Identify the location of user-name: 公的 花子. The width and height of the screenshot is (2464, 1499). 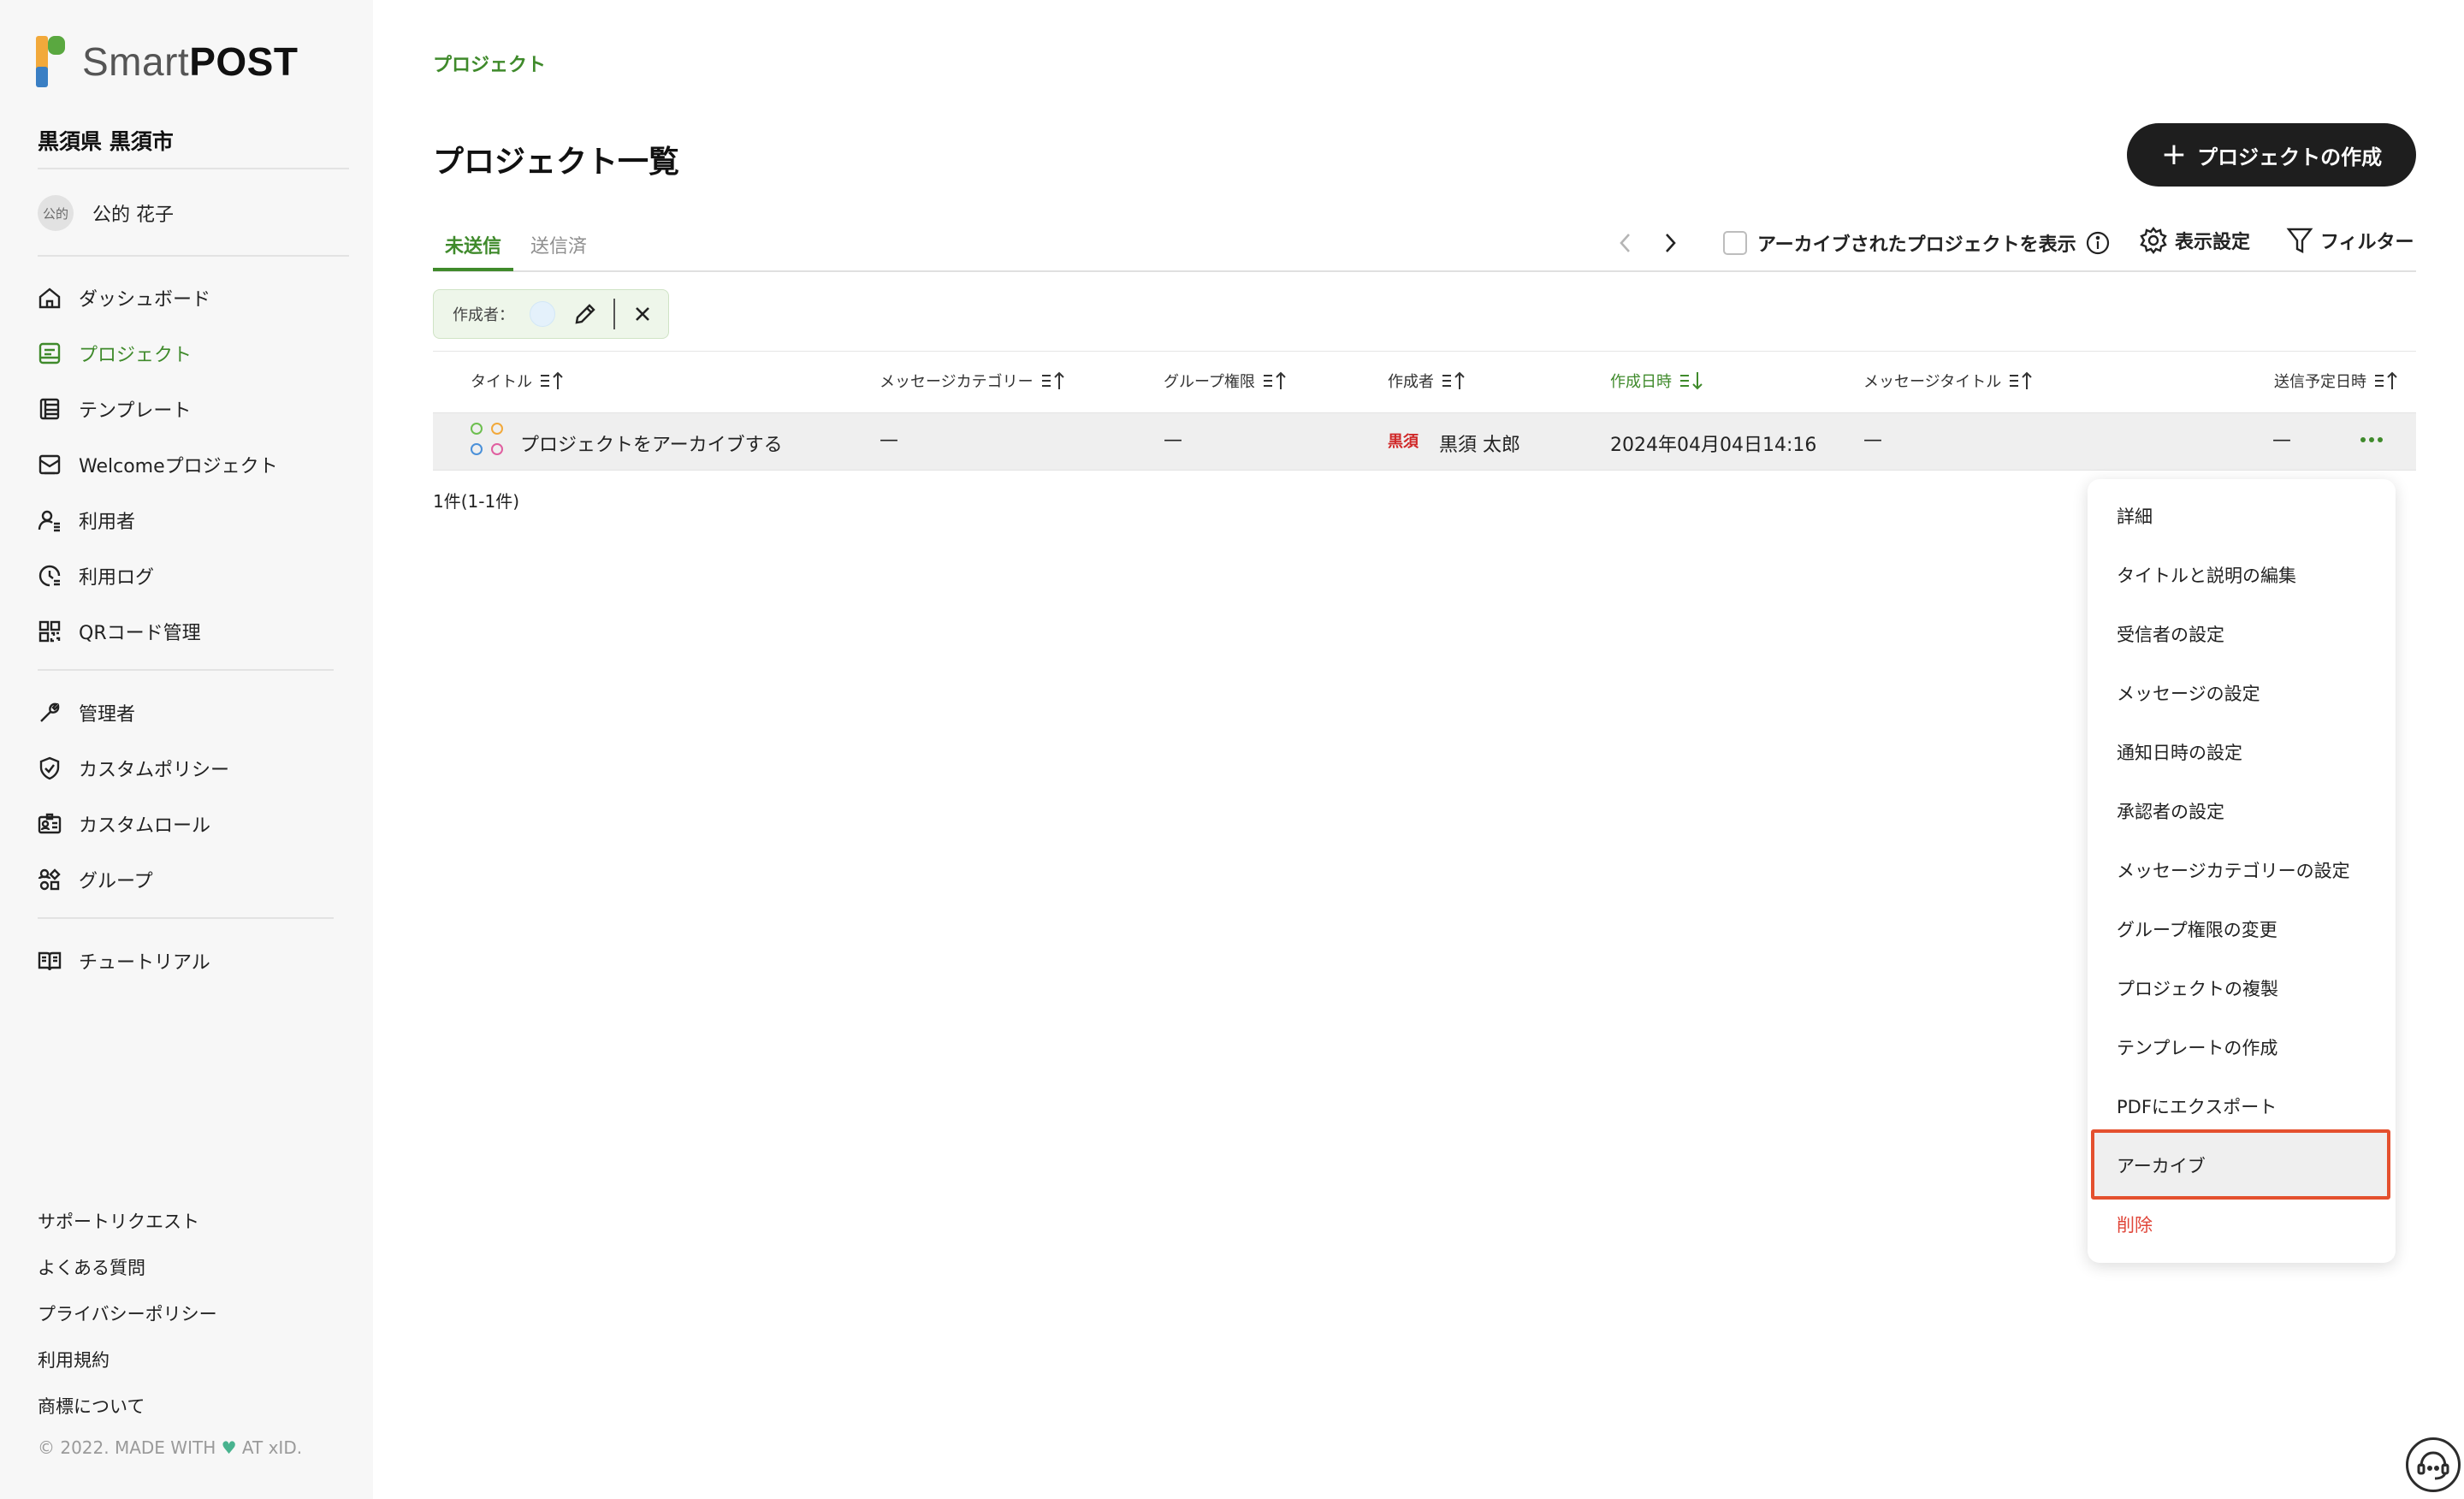
(133, 215).